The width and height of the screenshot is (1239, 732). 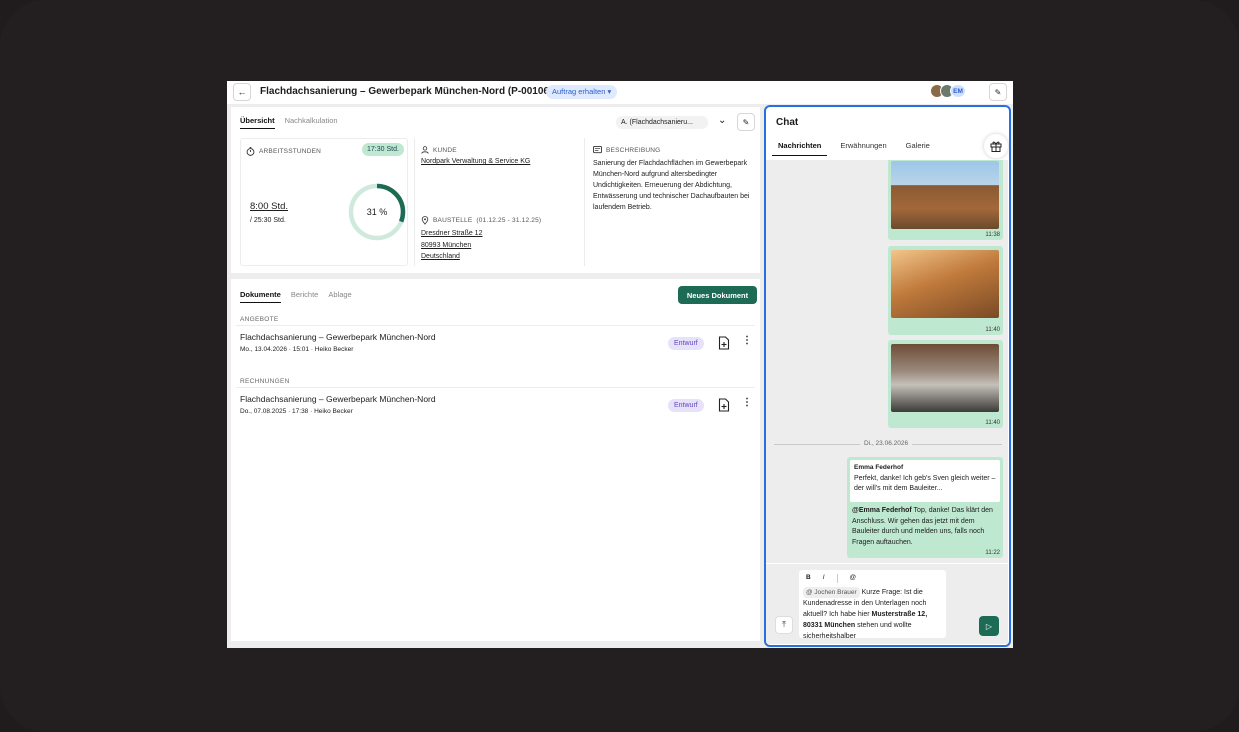 I want to click on avatar-group: EM, so click(x=948, y=92).